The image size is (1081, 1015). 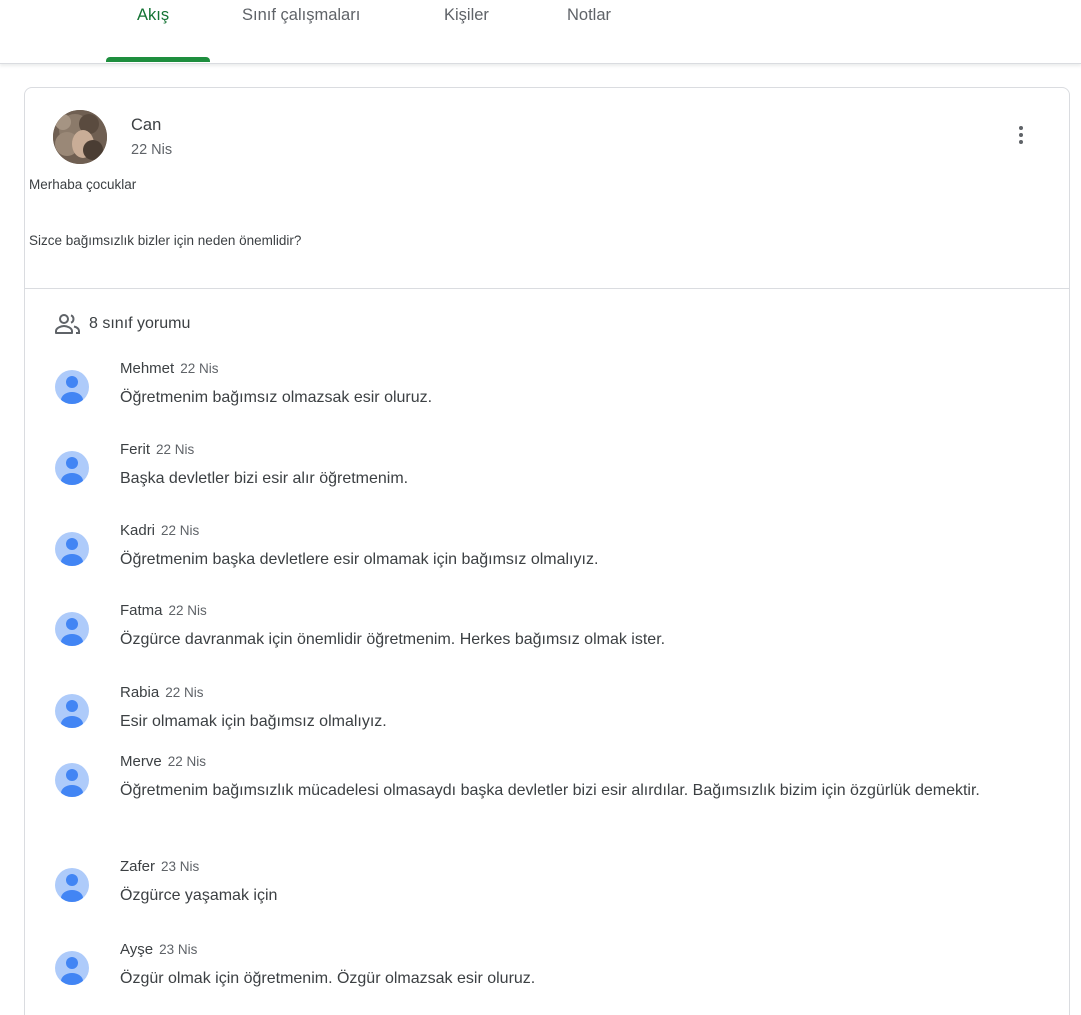 I want to click on comment-text: Özgürce yaşamak için, so click(x=199, y=895).